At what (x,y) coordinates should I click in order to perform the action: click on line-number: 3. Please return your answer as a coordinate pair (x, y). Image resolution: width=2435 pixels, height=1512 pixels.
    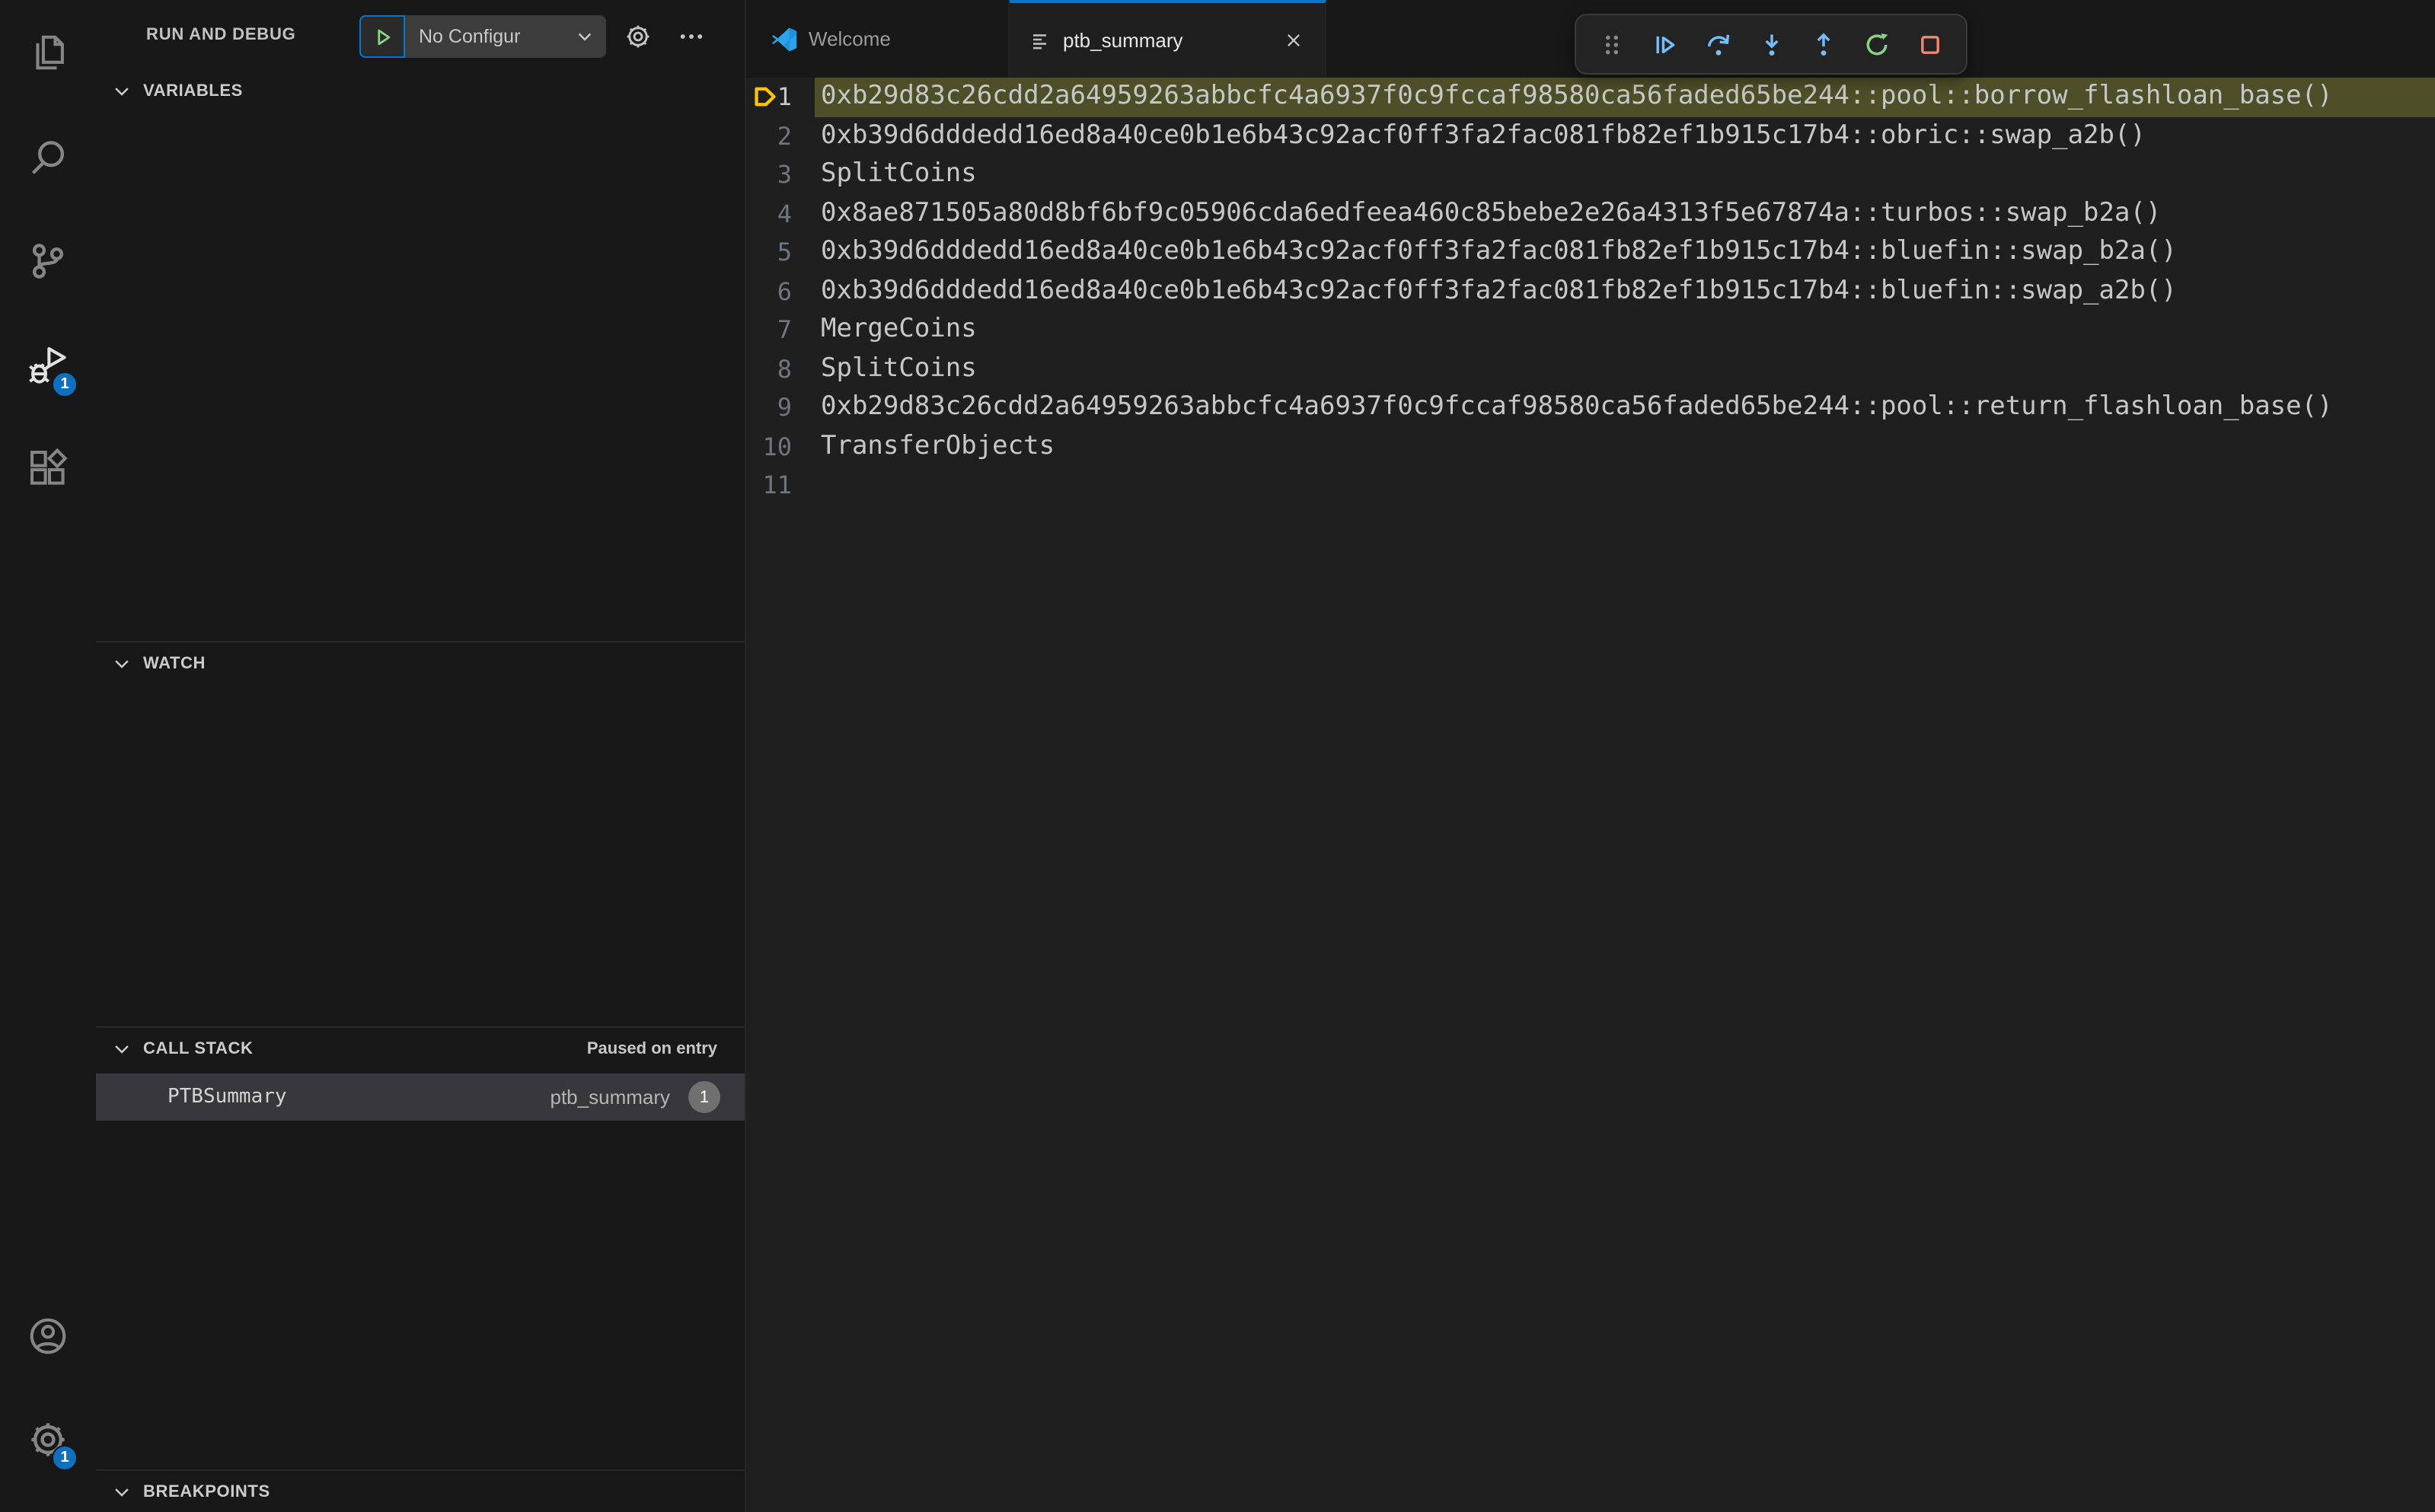
    Looking at the image, I should click on (784, 174).